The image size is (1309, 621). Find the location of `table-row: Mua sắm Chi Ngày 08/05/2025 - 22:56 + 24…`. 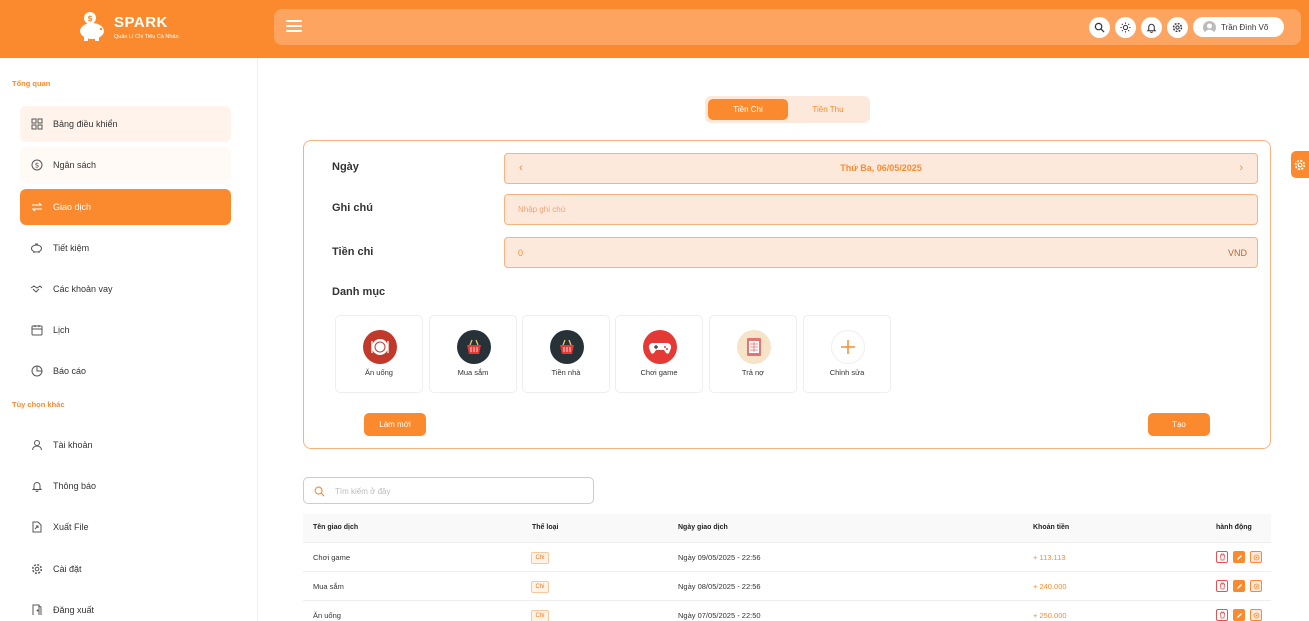

table-row: Mua sắm Chi Ngày 08/05/2025 - 22:56 + 24… is located at coordinates (787, 586).